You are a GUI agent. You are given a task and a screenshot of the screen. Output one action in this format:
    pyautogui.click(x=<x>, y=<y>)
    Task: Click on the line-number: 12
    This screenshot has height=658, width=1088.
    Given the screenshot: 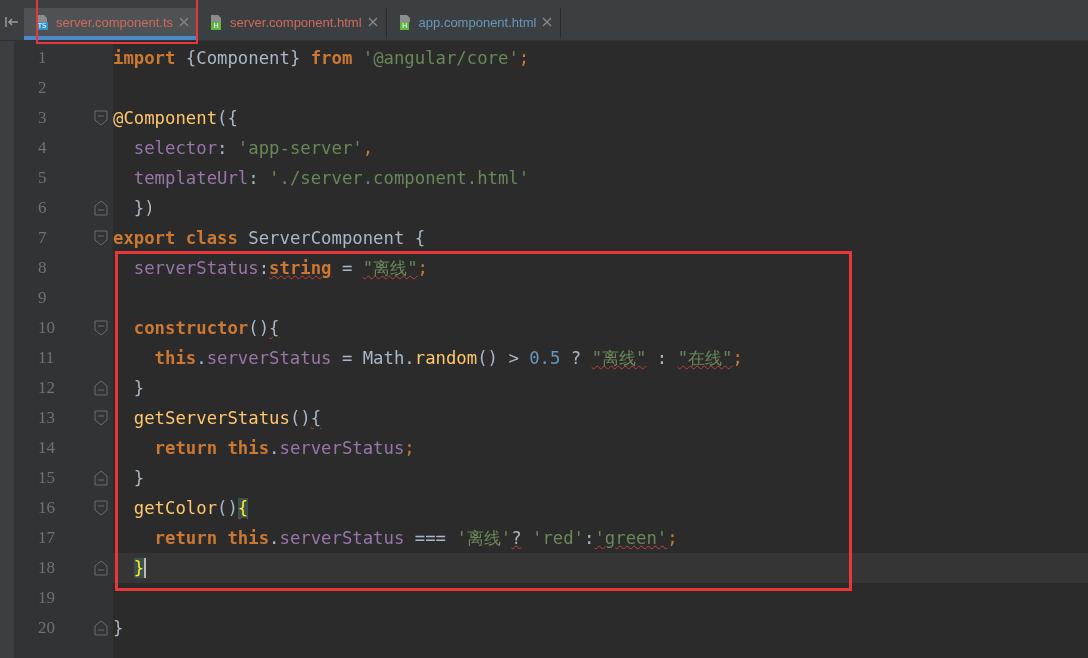 What is the action you would take?
    pyautogui.click(x=46, y=388)
    